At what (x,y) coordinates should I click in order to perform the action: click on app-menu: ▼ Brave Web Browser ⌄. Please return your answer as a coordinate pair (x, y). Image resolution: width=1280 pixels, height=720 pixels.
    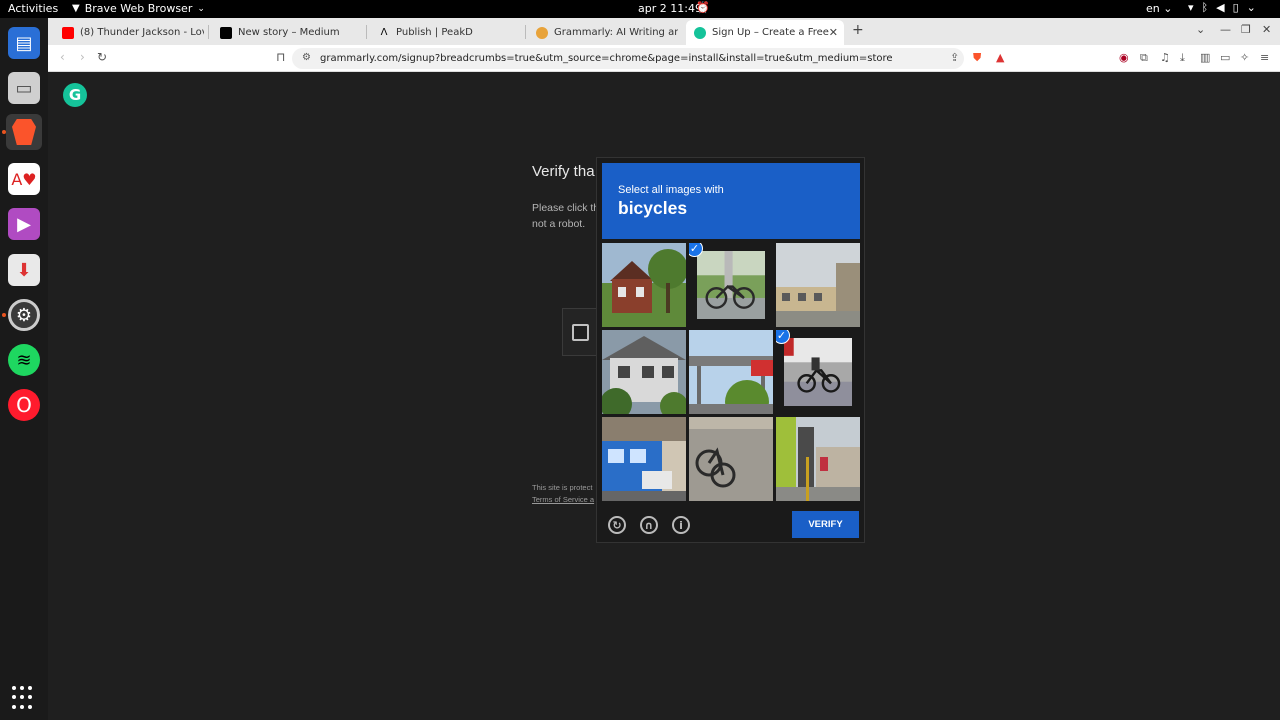
    Looking at the image, I should click on (138, 8).